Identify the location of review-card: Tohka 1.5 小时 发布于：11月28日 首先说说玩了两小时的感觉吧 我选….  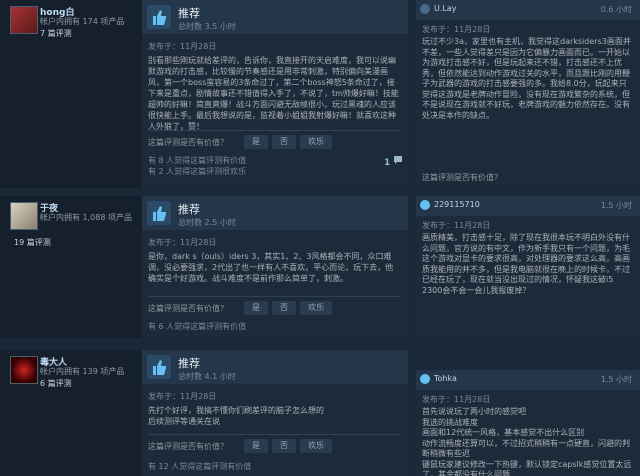
(528, 423).